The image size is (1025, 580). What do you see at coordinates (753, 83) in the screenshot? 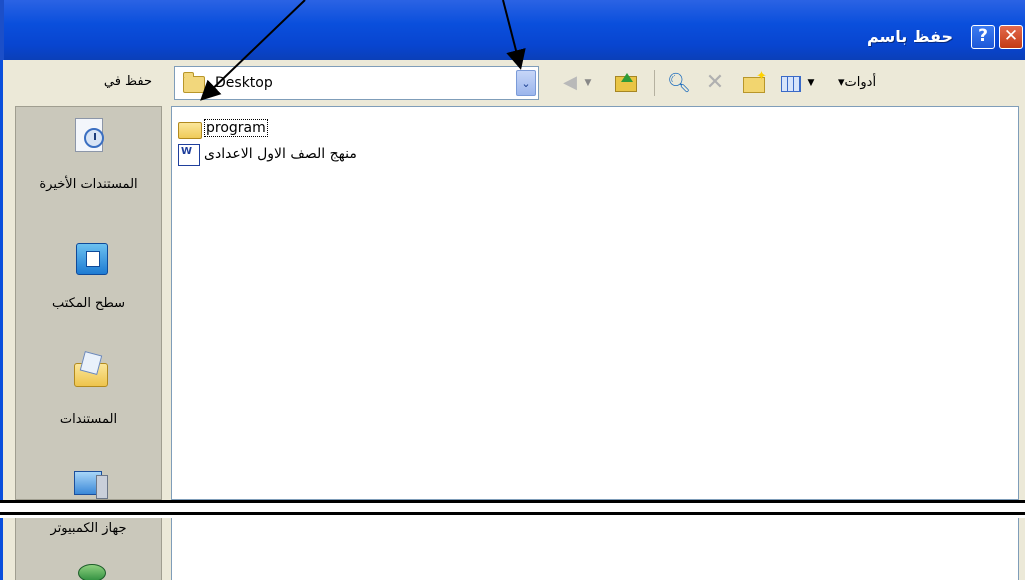
I see `new-folder-icon: ✦` at bounding box center [753, 83].